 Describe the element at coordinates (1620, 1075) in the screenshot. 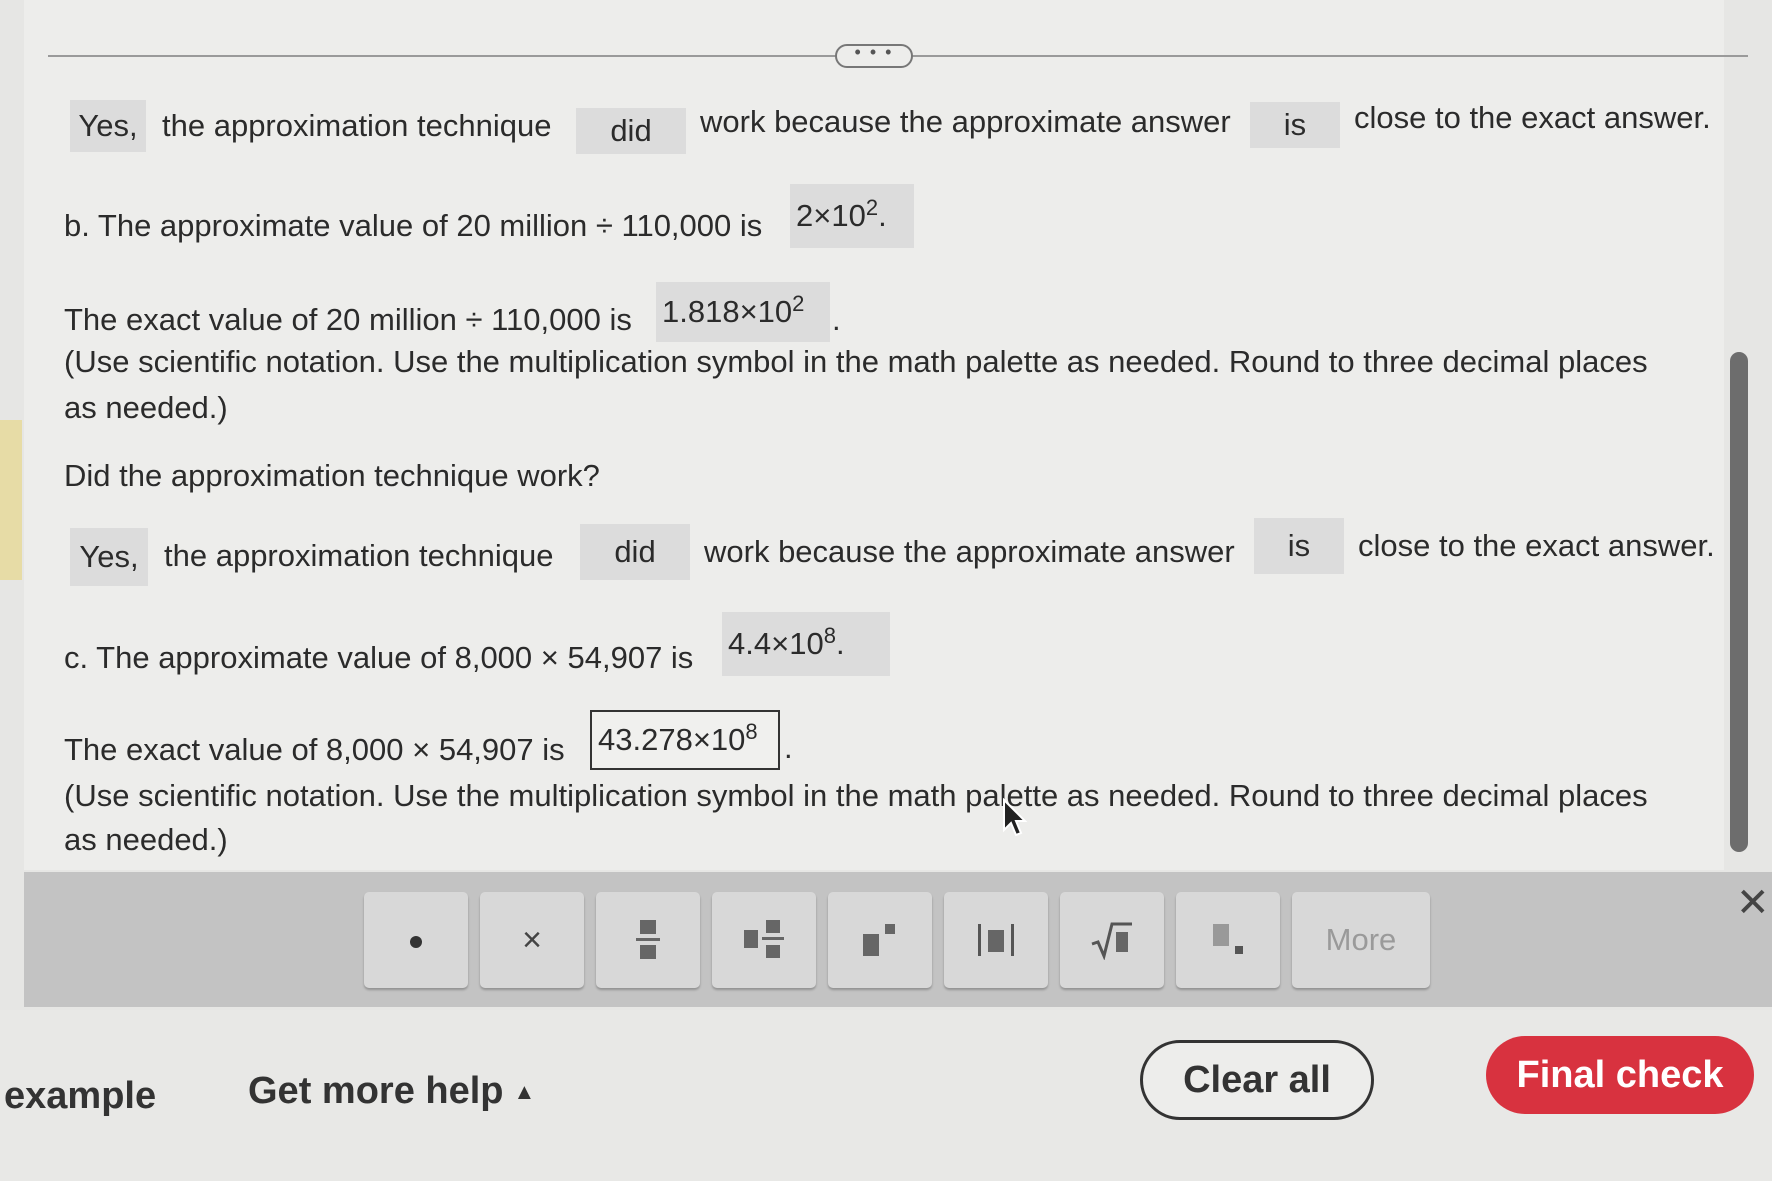

I see `final-check-button: Final check` at that location.